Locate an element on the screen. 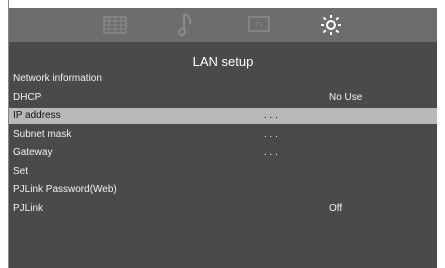  settings-gear-icon is located at coordinates (331, 25).